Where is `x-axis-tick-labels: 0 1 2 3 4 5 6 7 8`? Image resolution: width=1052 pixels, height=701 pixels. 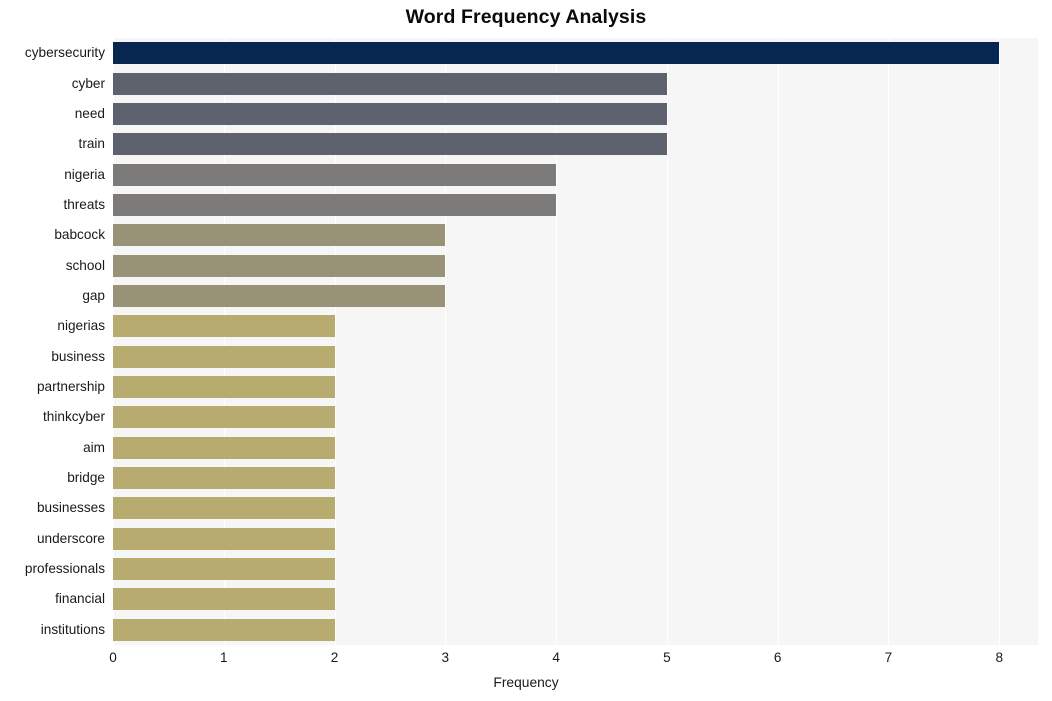 x-axis-tick-labels: 0 1 2 3 4 5 6 7 8 is located at coordinates (526, 660).